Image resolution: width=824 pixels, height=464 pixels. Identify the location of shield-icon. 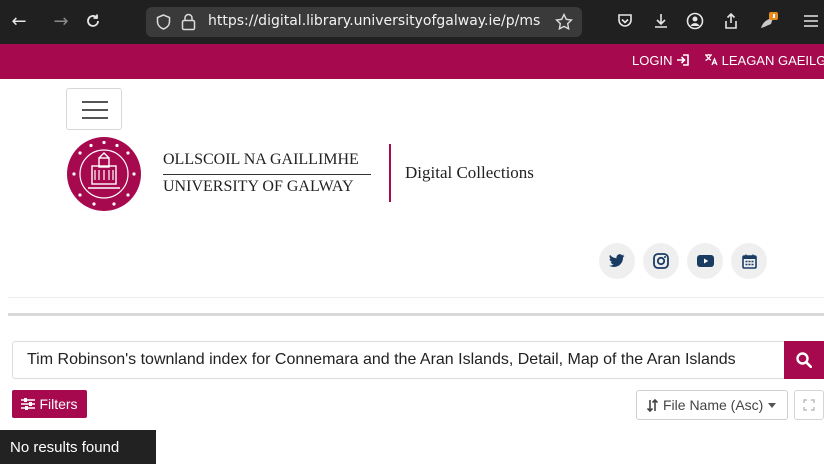
(163, 22).